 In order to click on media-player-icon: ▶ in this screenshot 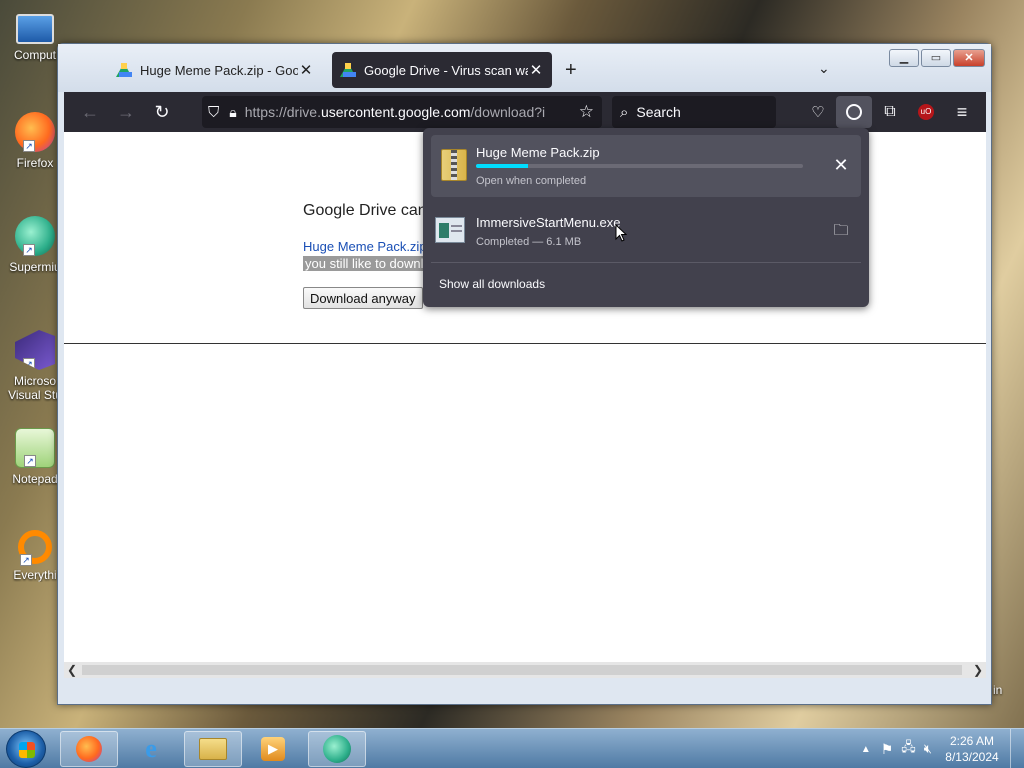, I will do `click(273, 749)`.